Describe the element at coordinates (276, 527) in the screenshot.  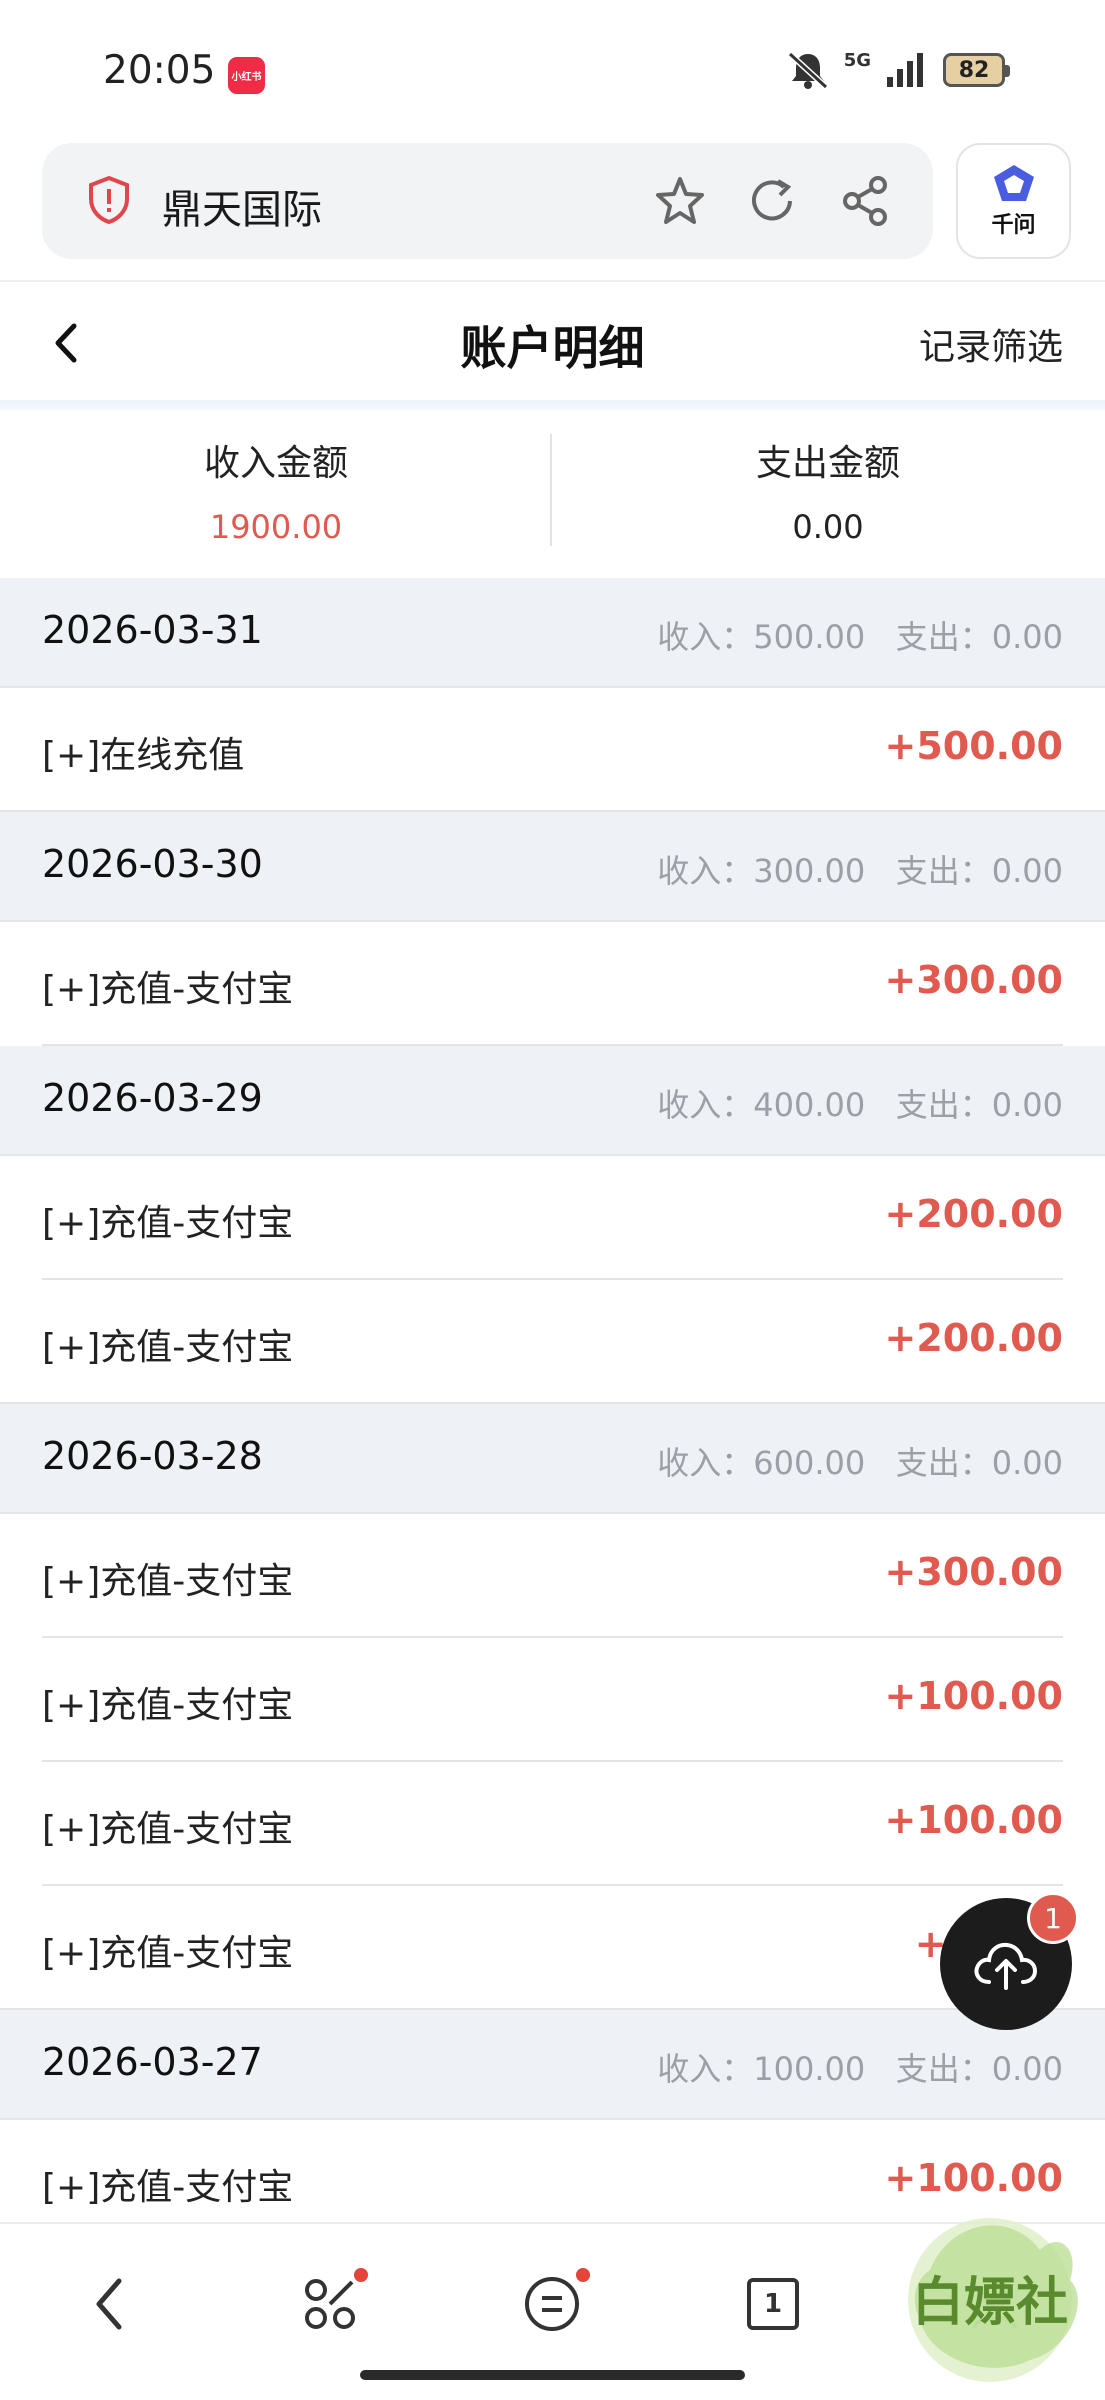
I see `income-value: 1900.00` at that location.